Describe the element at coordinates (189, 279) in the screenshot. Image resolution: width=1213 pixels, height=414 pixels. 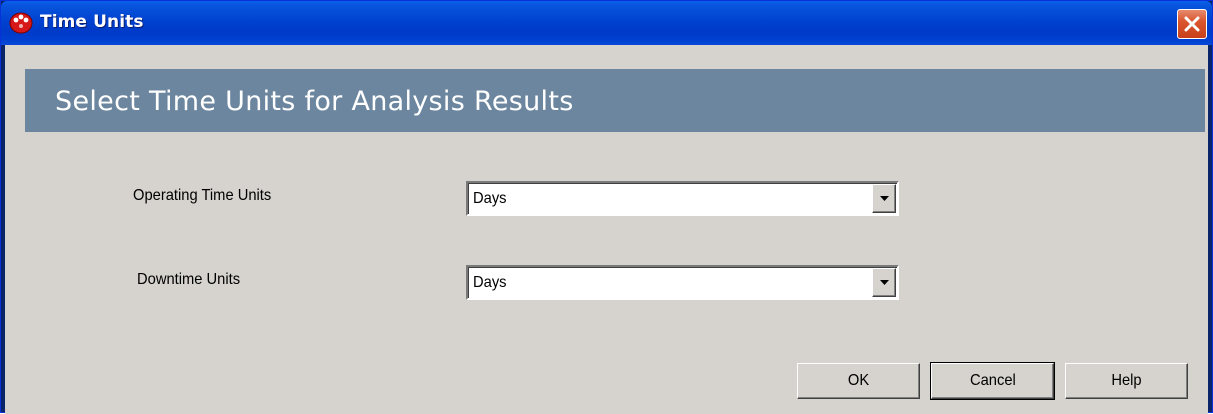
I see `downtime-units-label: Downtime Units` at that location.